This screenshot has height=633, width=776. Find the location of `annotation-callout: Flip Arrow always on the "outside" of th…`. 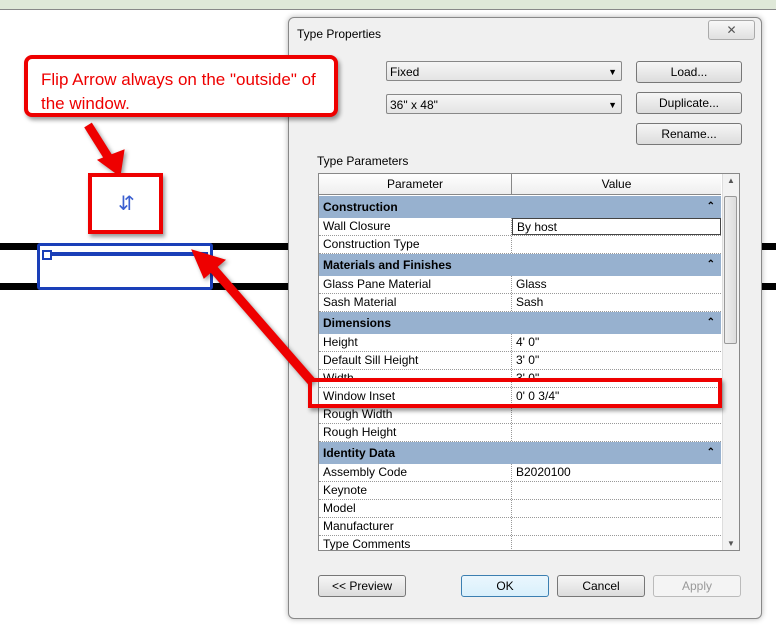

annotation-callout: Flip Arrow always on the "outside" of th… is located at coordinates (181, 86).